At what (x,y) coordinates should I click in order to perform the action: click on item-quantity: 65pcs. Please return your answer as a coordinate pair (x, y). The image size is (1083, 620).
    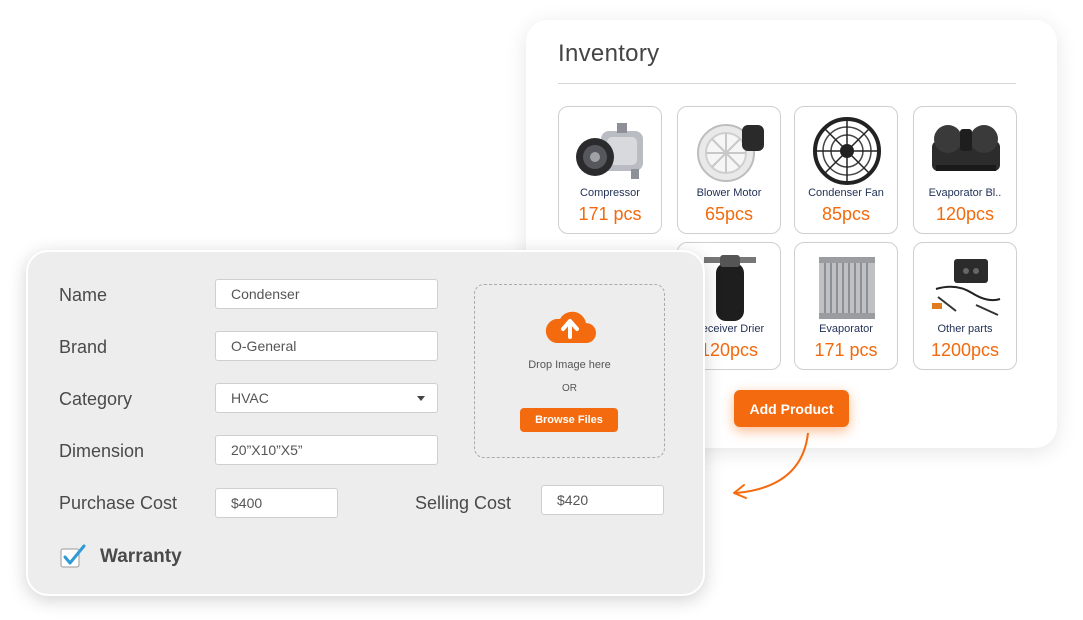
    Looking at the image, I should click on (729, 214).